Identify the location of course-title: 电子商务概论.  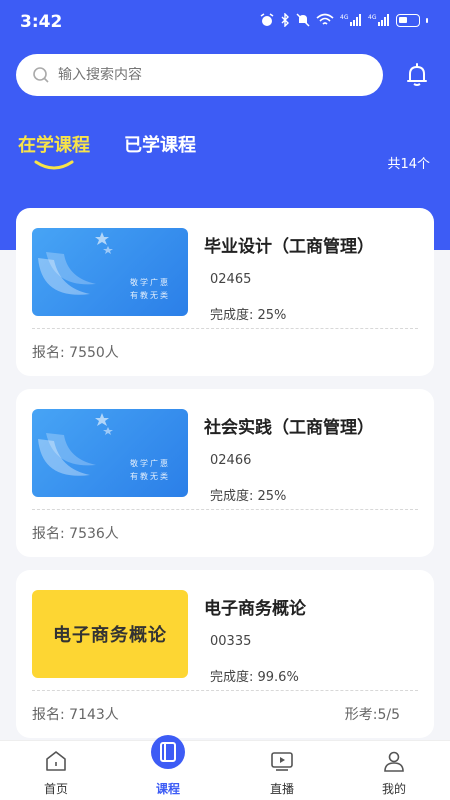
(255, 609).